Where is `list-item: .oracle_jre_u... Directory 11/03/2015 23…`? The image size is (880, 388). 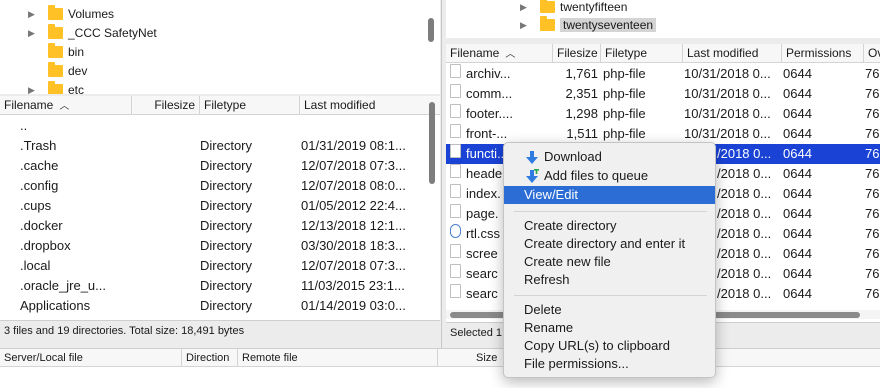 list-item: .oracle_jre_u... Directory 11/03/2015 23… is located at coordinates (214, 286).